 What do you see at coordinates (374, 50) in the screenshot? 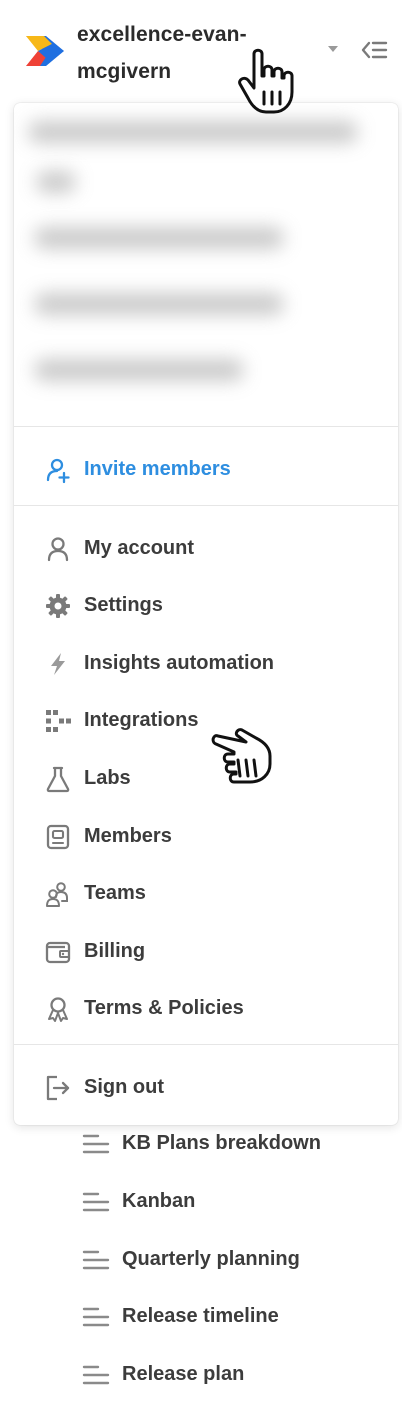
I see `collapse-sidebar-icon` at bounding box center [374, 50].